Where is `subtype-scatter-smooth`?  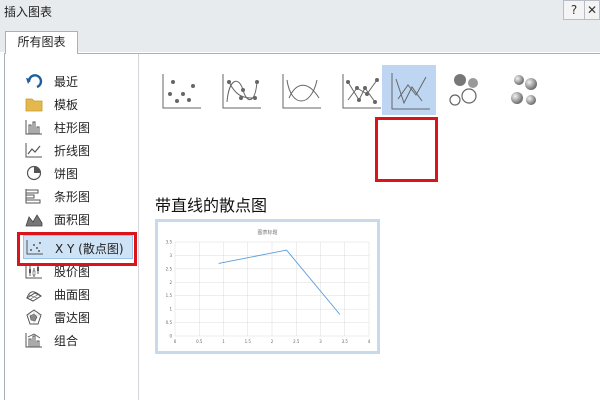
subtype-scatter-smooth is located at coordinates (300, 90).